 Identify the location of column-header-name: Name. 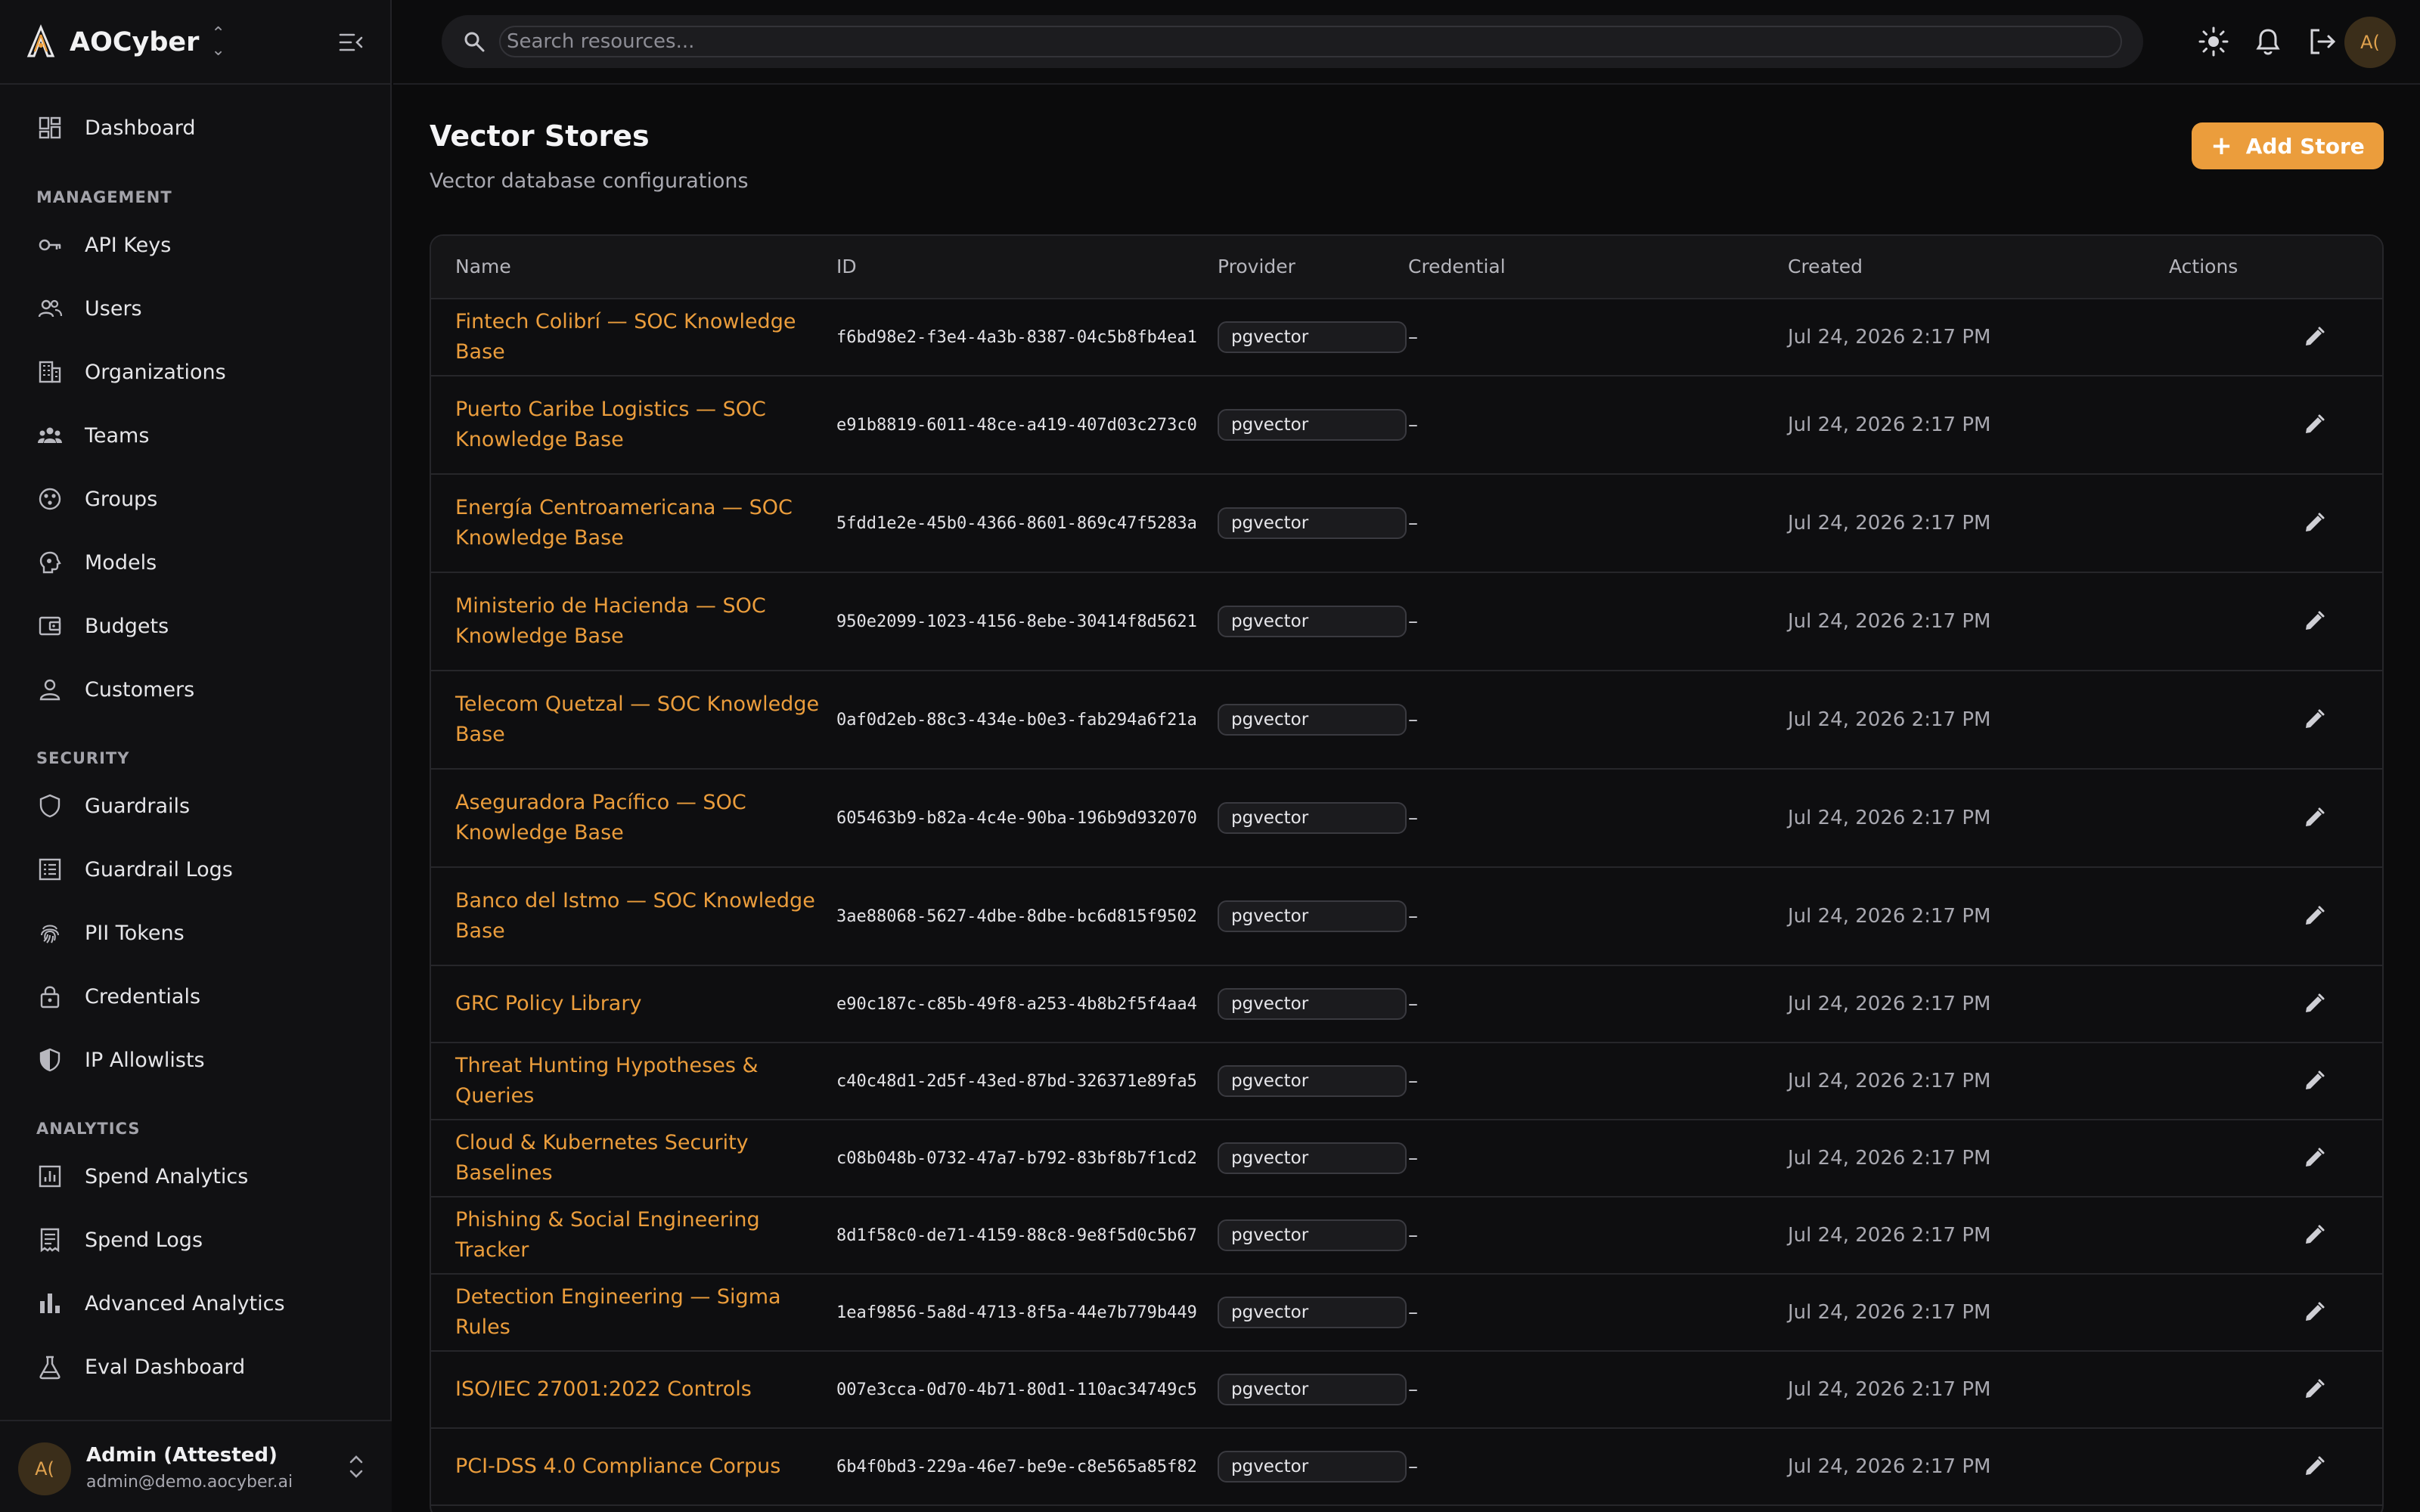
(483, 266).